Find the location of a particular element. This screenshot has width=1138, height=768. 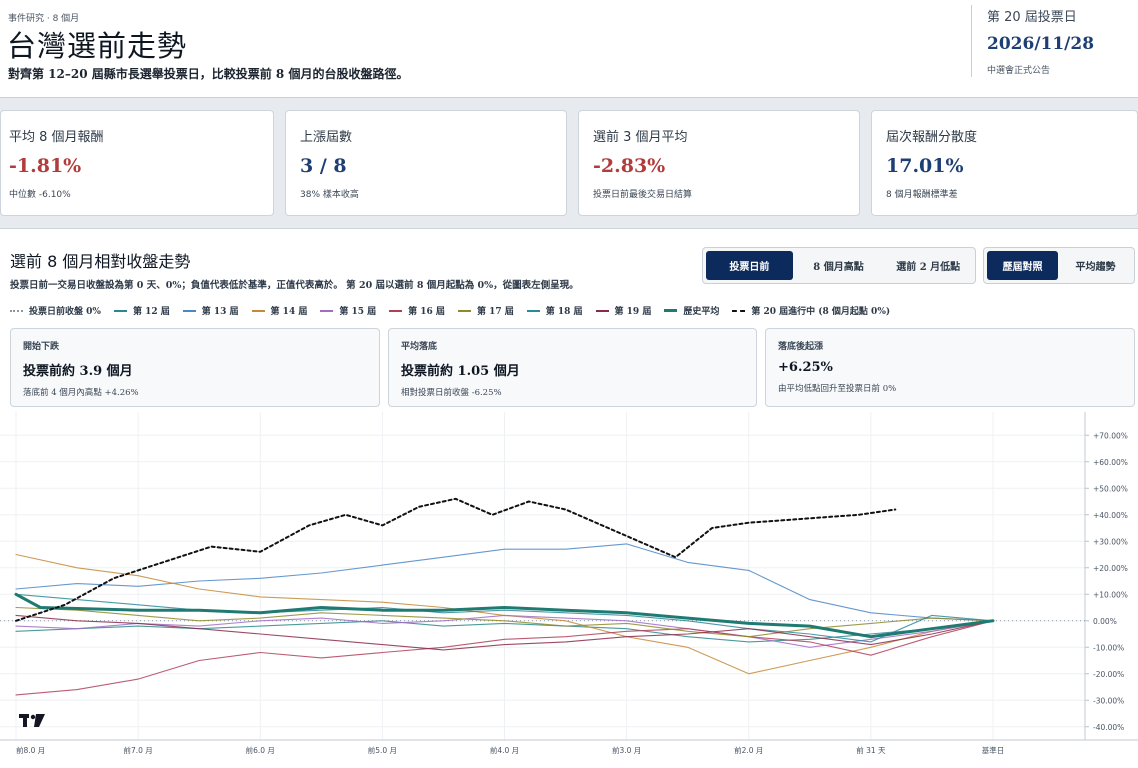

legend-item: 第 17 屆 is located at coordinates (485, 310).